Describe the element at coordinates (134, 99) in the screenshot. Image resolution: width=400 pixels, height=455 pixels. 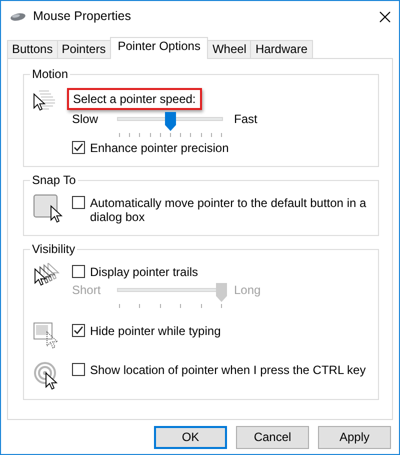
I see `speed-label: Select a pointer speed:` at that location.